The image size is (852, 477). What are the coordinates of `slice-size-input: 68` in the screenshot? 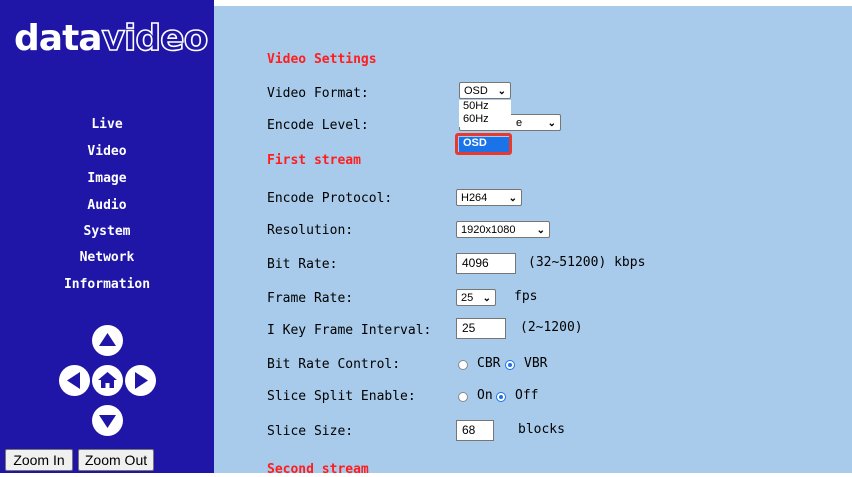 It's located at (475, 430).